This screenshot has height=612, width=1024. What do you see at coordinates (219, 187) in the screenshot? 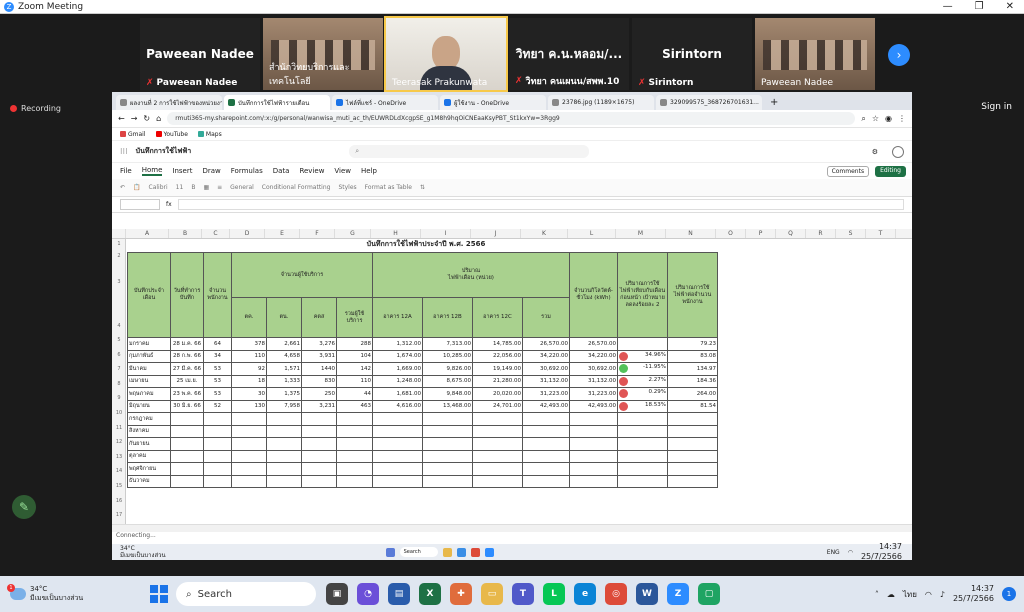
I see `align-icon: ≡` at bounding box center [219, 187].